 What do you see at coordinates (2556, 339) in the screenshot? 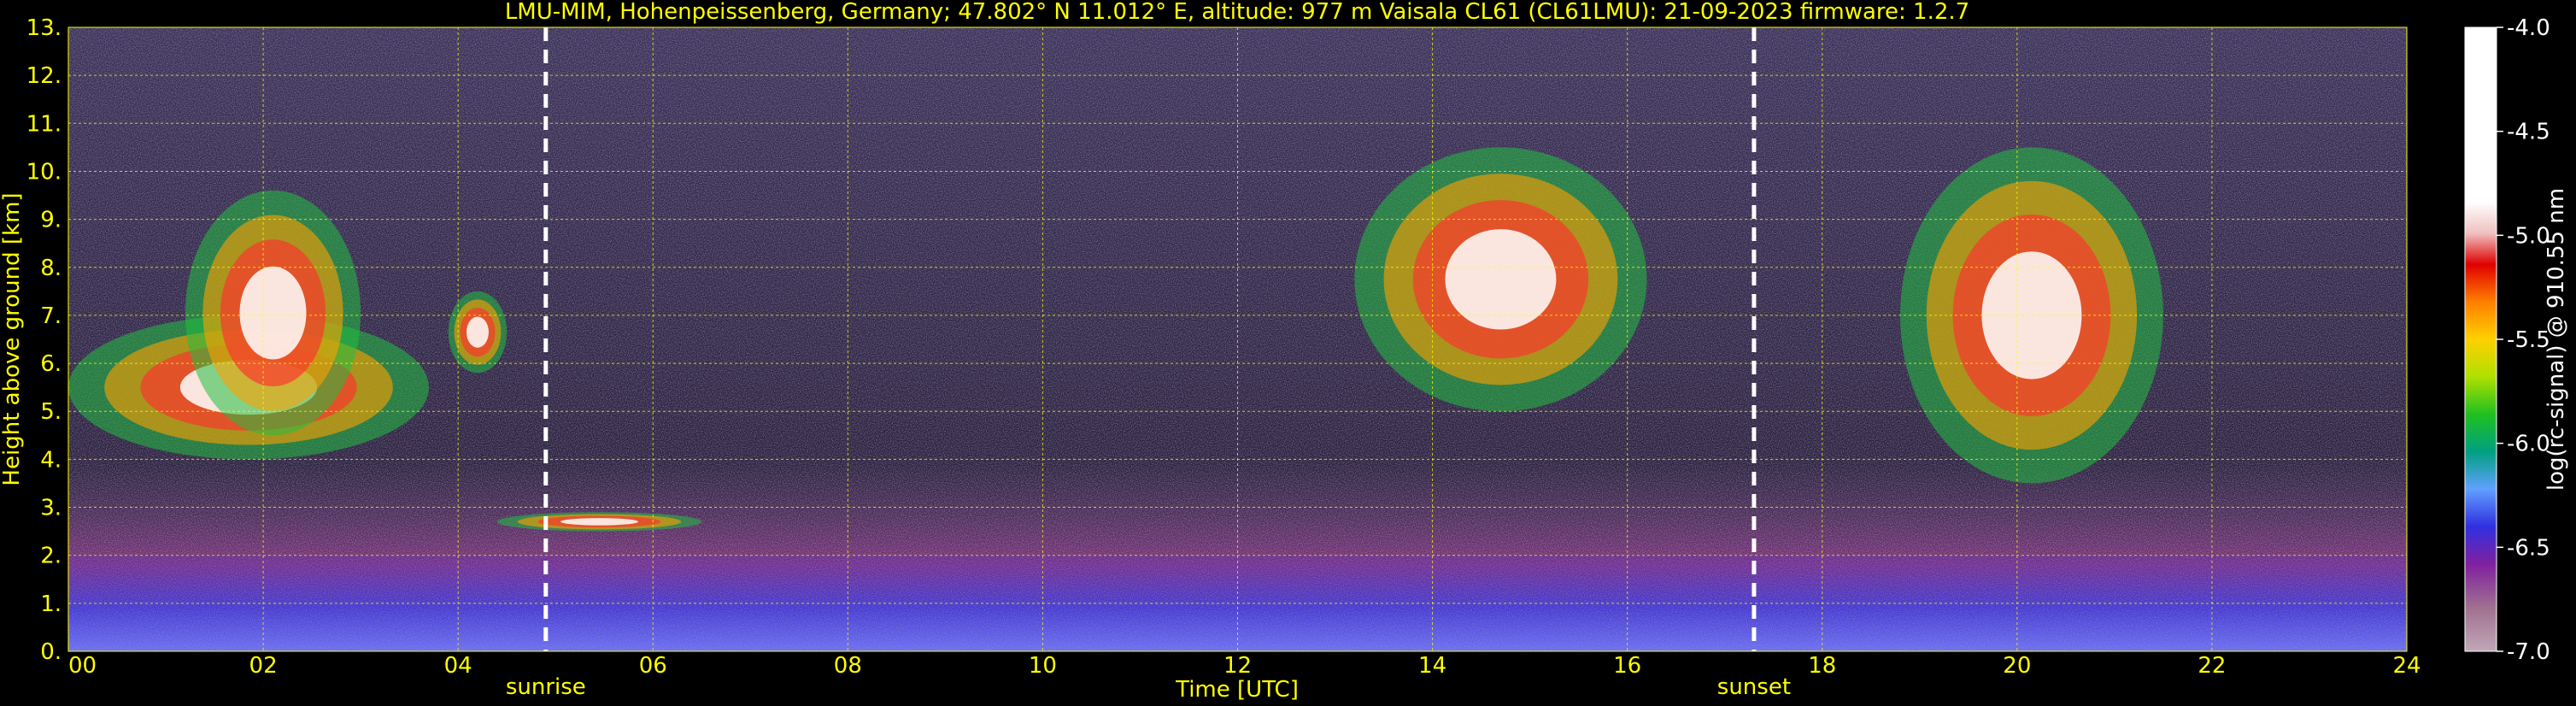
I see `colorbar-title: log(rc-signal) @ 910.55 nm` at bounding box center [2556, 339].